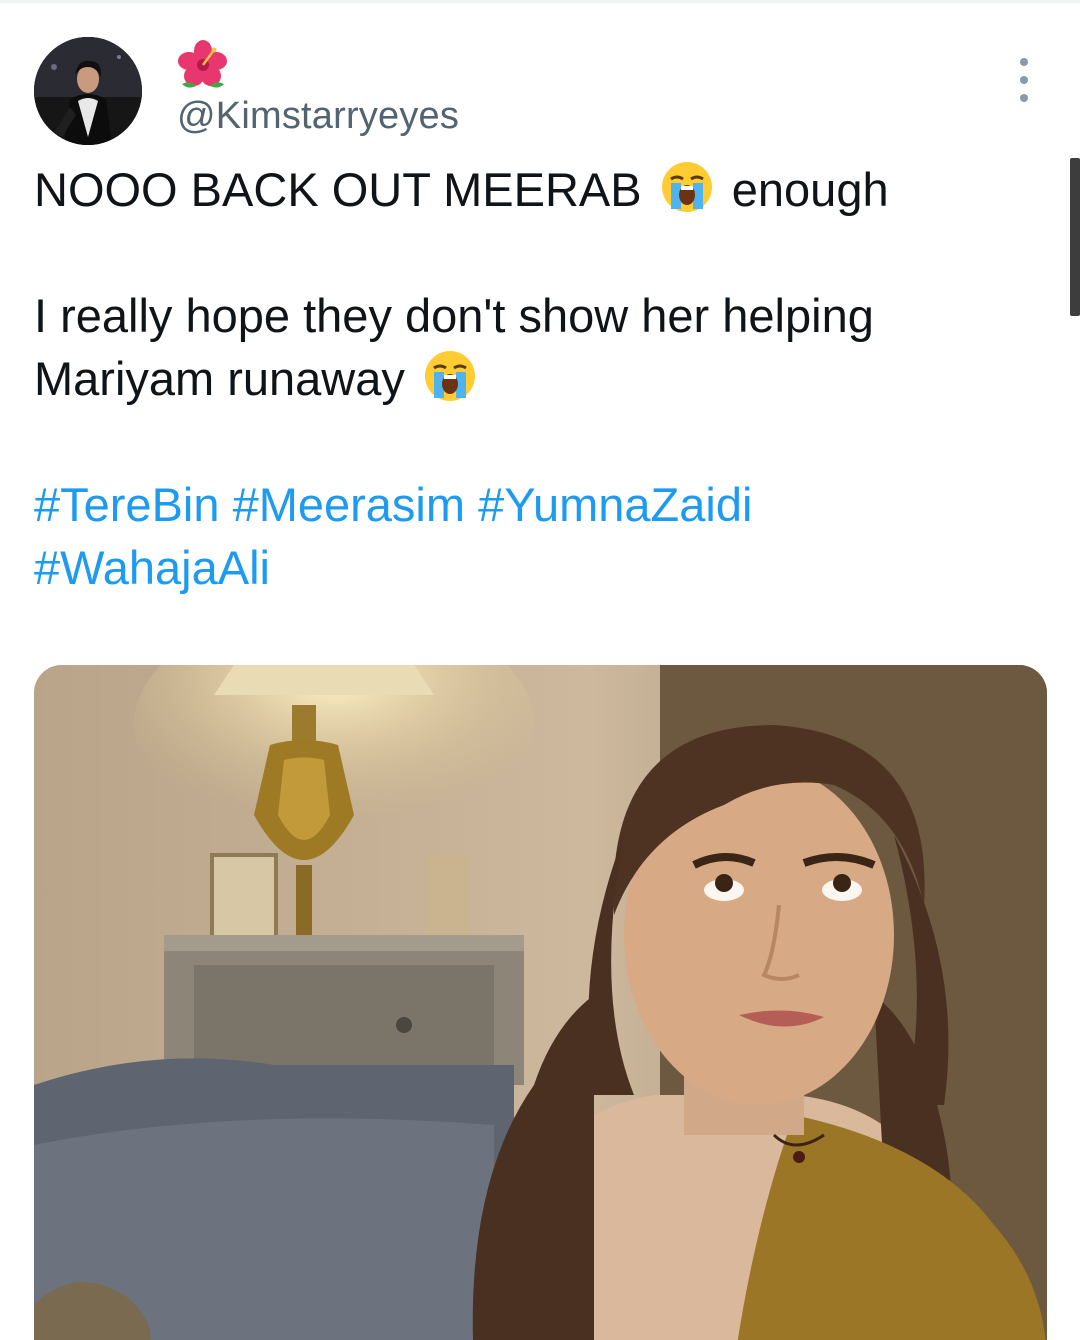 Image resolution: width=1080 pixels, height=1340 pixels. I want to click on hashtag-link: #Meerasim, so click(349, 504).